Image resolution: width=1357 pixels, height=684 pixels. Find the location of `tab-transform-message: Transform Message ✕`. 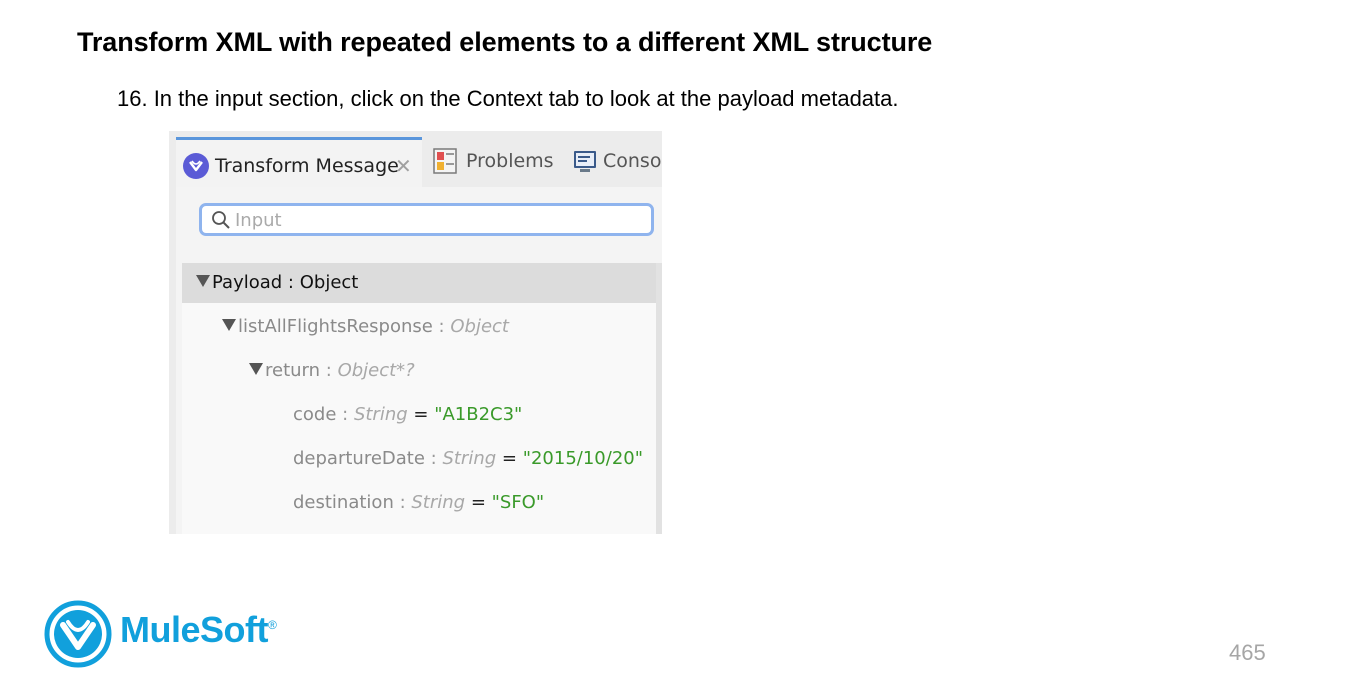

tab-transform-message: Transform Message ✕ is located at coordinates (299, 162).